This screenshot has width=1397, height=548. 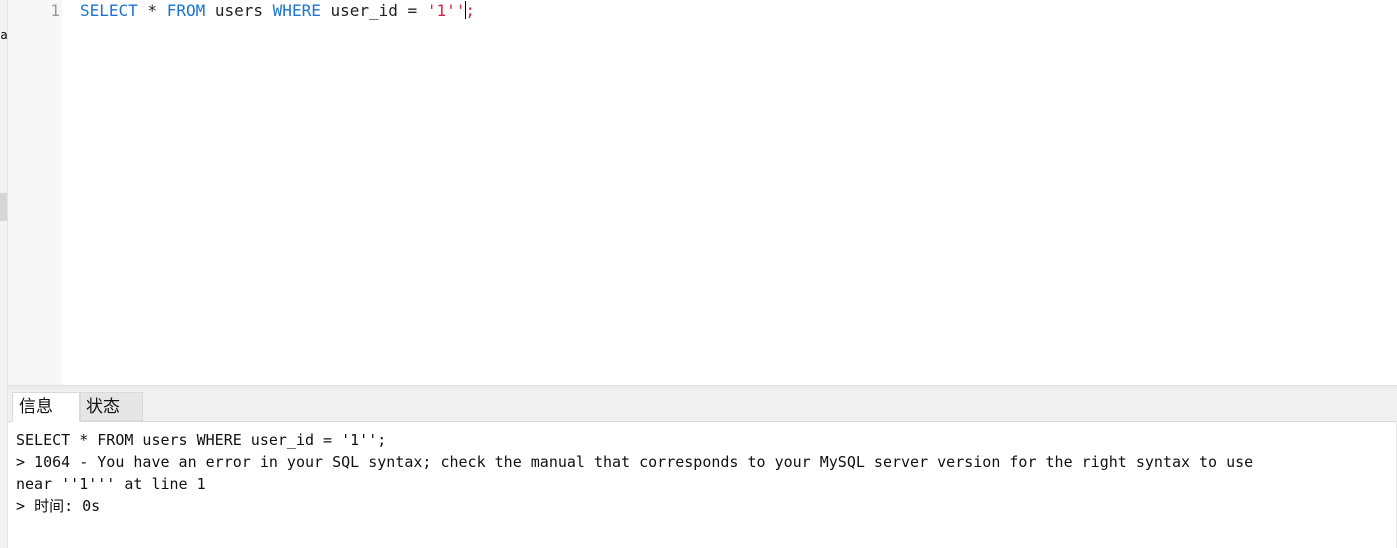 I want to click on line-number-gutter: 1, so click(x=35, y=192).